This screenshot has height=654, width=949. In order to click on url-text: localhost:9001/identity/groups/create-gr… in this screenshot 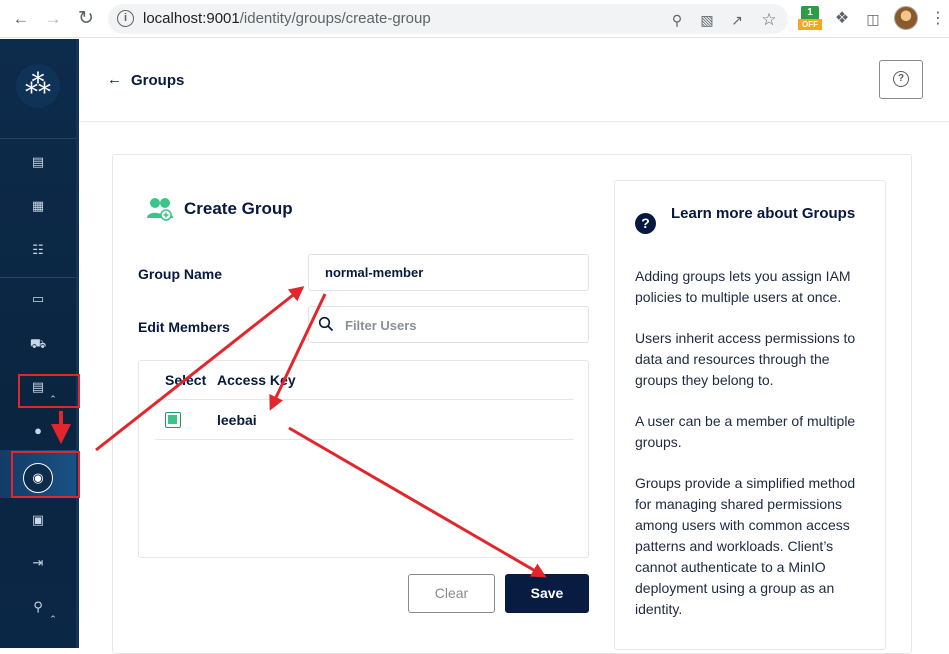, I will do `click(287, 18)`.